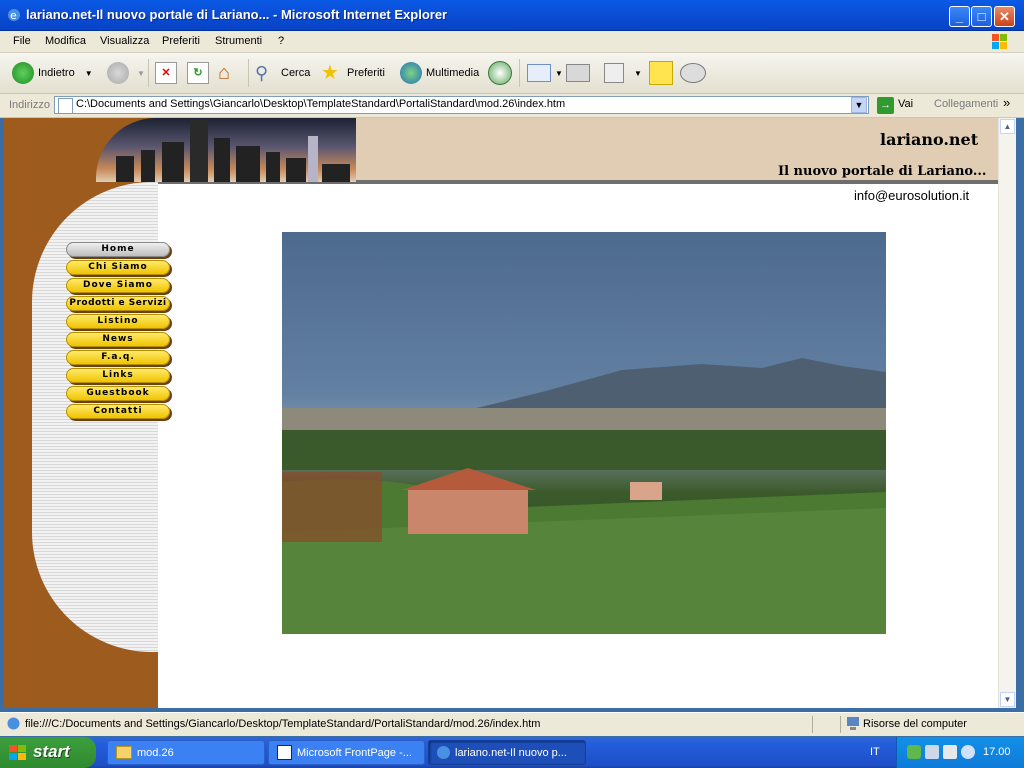 The width and height of the screenshot is (1024, 768). I want to click on messenger-icon, so click(693, 73).